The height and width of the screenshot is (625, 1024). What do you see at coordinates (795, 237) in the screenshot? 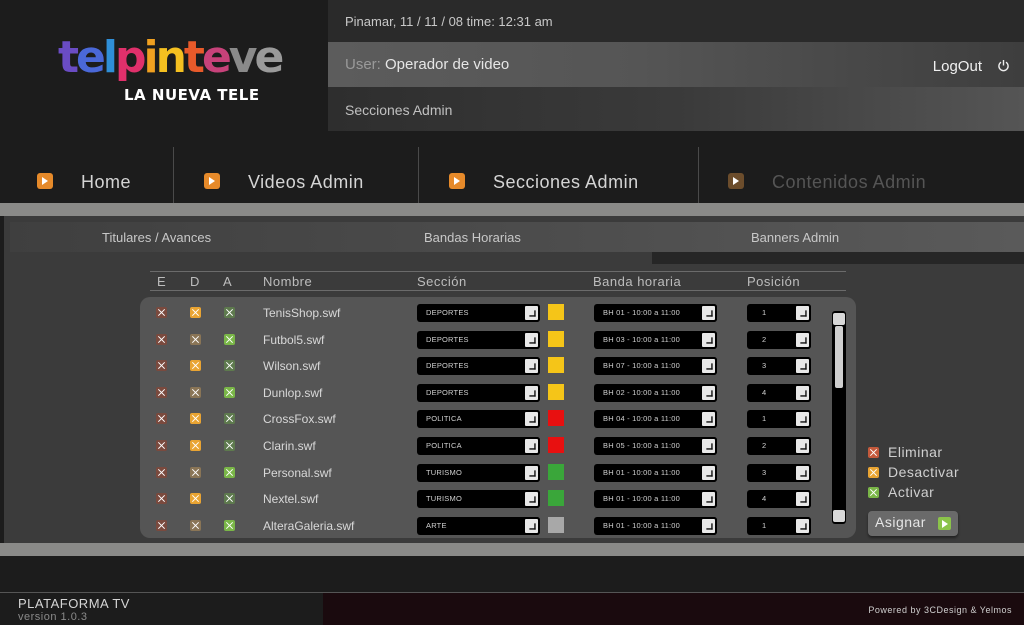
I see `subtab-banners-admin: Banners Admin` at bounding box center [795, 237].